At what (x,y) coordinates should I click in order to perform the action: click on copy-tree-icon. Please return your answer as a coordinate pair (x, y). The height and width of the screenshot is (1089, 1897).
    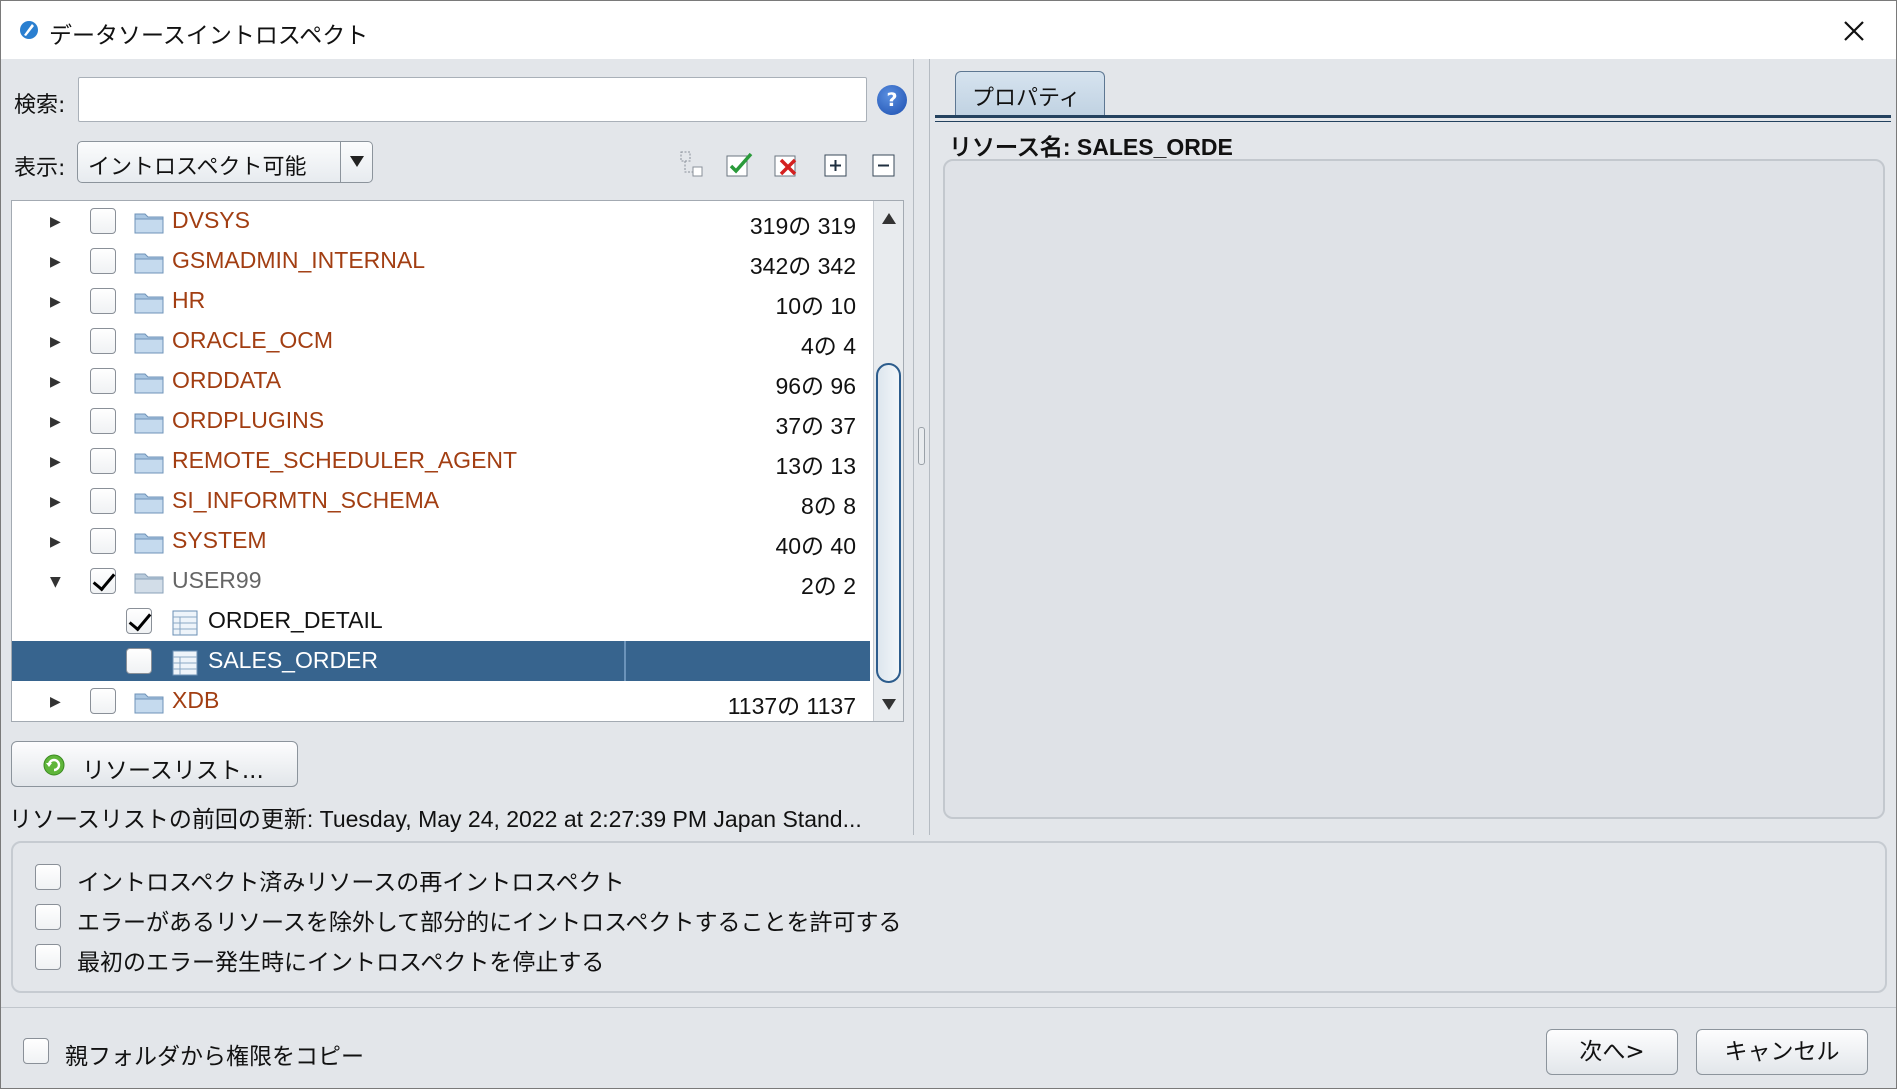
    Looking at the image, I should click on (692, 164).